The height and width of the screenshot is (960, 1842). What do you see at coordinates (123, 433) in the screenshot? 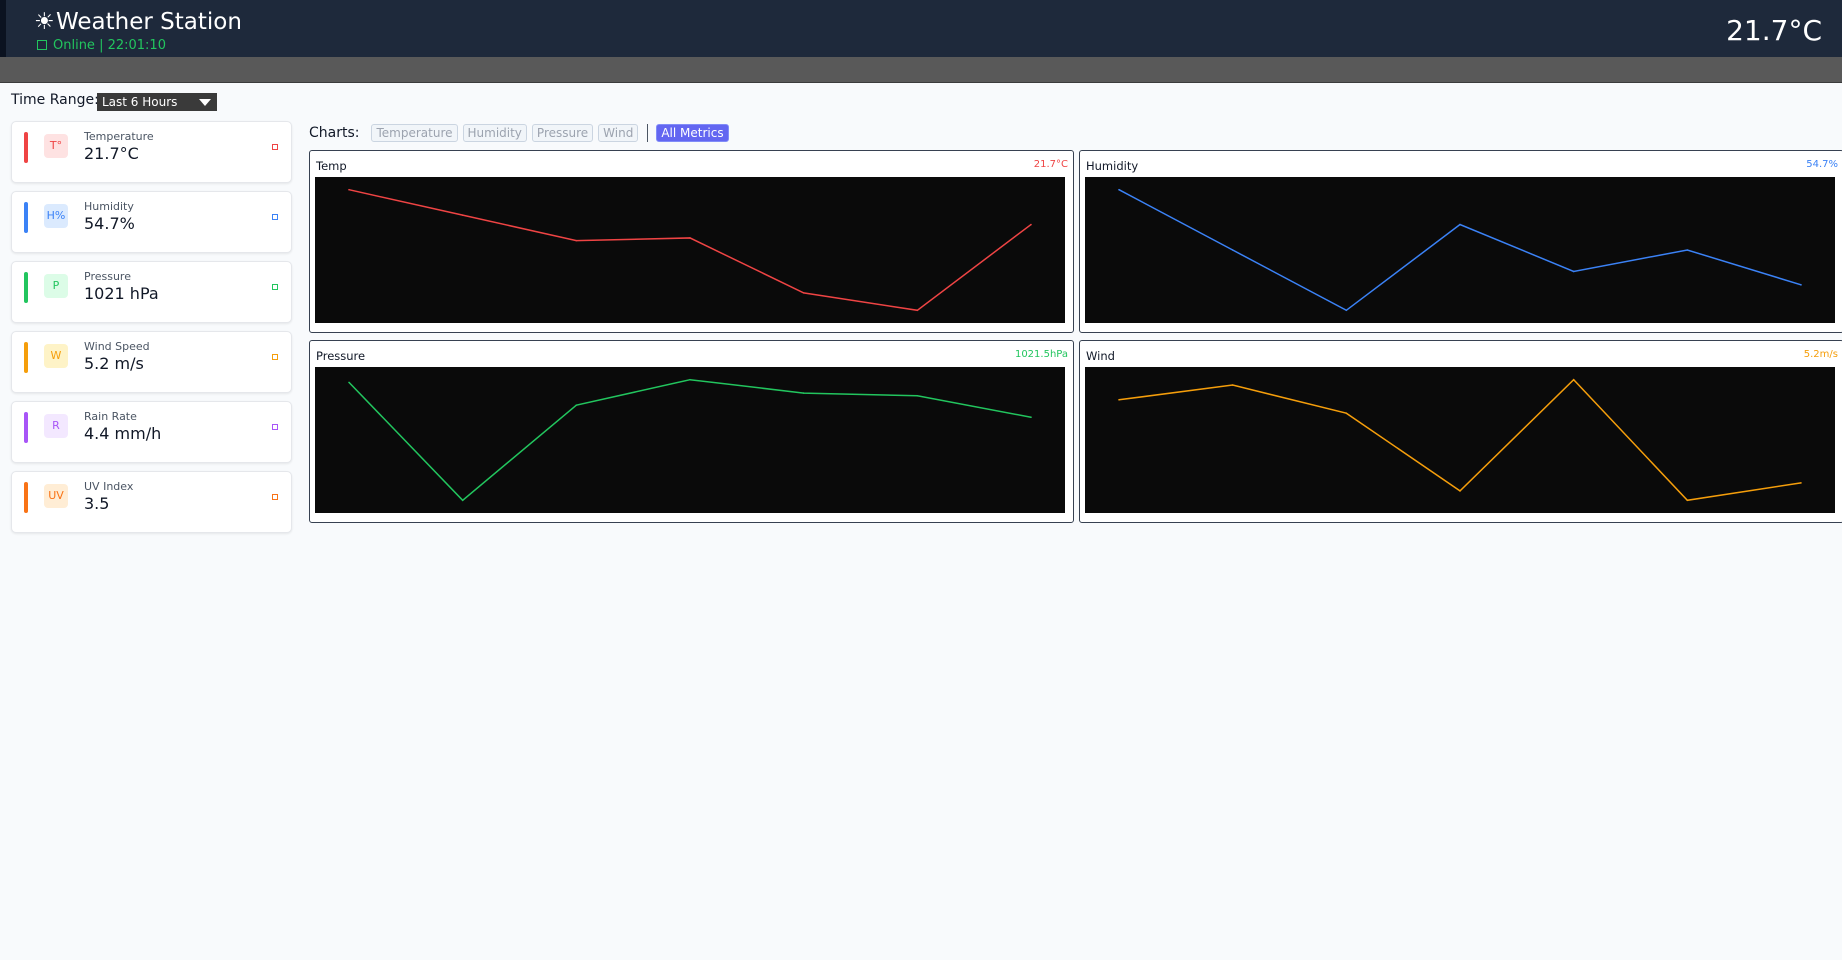
I see `sensor-value: 4.4 mm/h` at bounding box center [123, 433].